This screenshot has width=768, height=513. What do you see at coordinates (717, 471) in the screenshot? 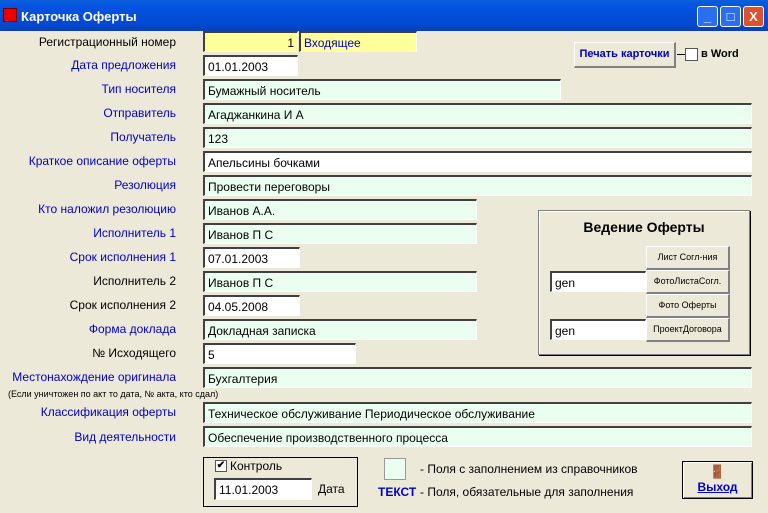
I see `door-exit-icon: 🚪` at bounding box center [717, 471].